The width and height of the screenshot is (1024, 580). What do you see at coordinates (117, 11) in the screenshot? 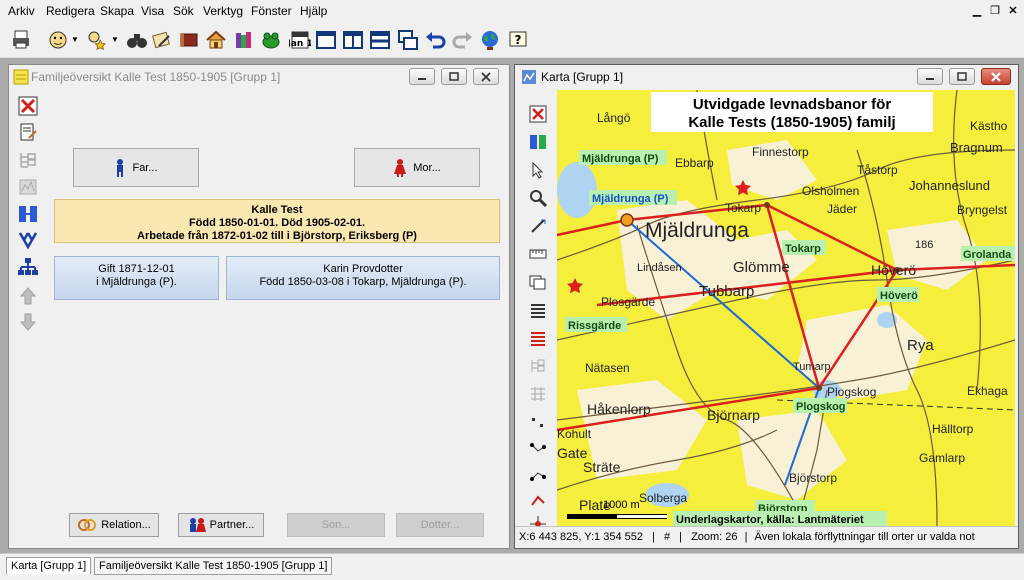
I see `menu-skapa: Skapa` at bounding box center [117, 11].